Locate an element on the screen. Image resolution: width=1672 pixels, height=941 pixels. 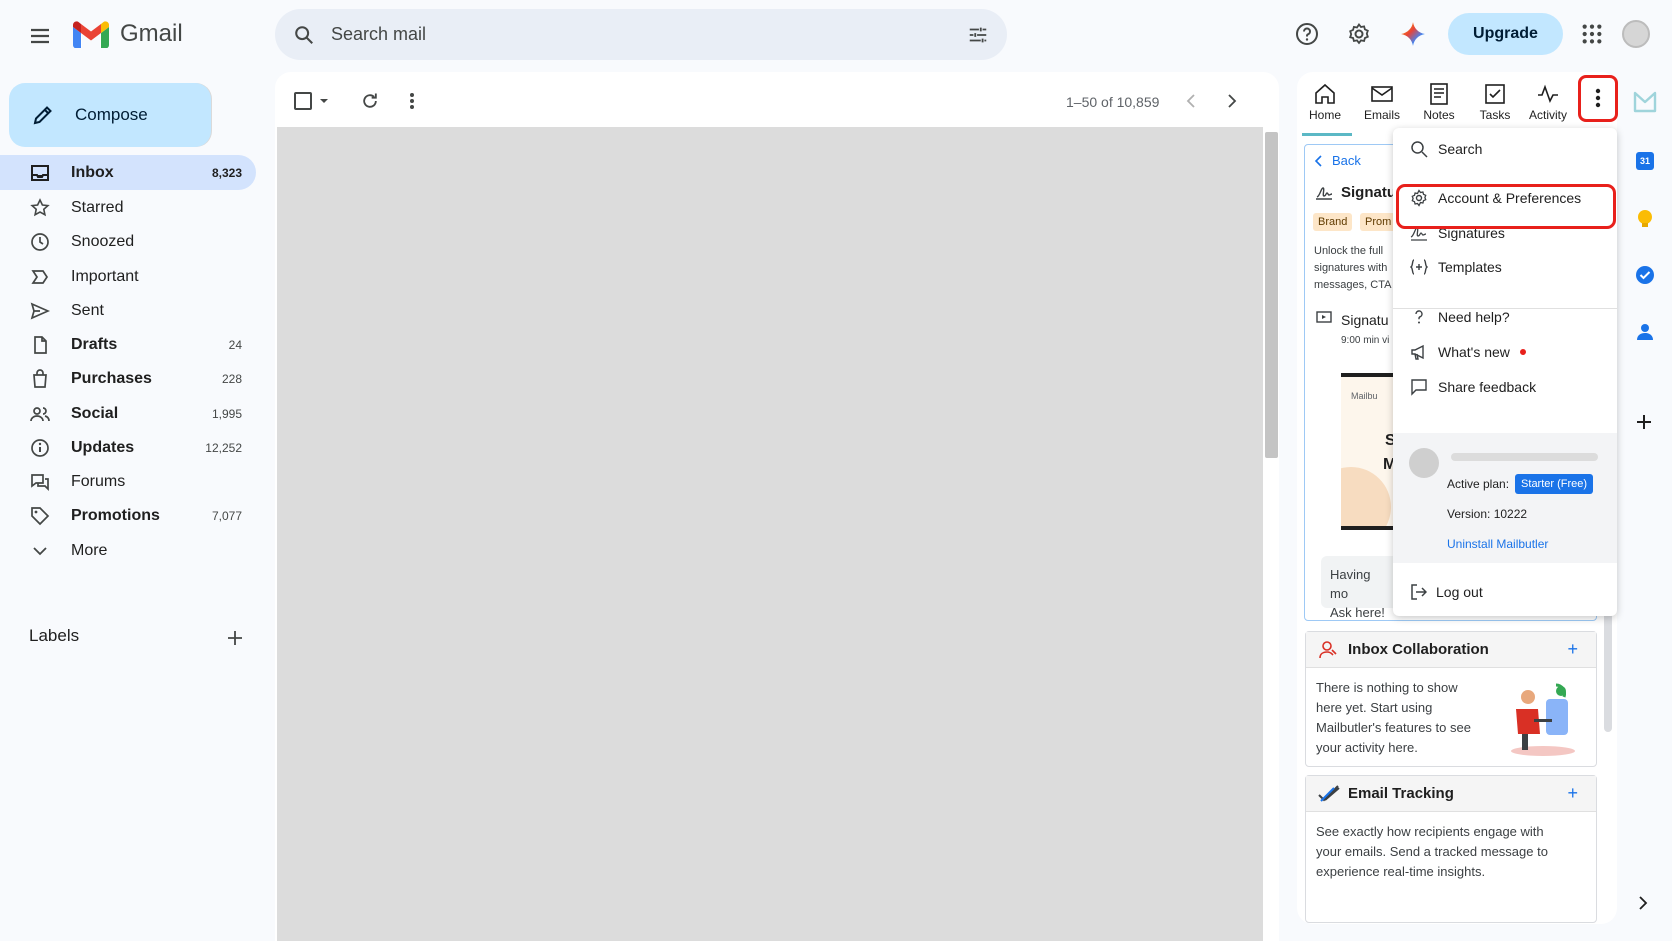
settings-gear-icon is located at coordinates (1359, 34).